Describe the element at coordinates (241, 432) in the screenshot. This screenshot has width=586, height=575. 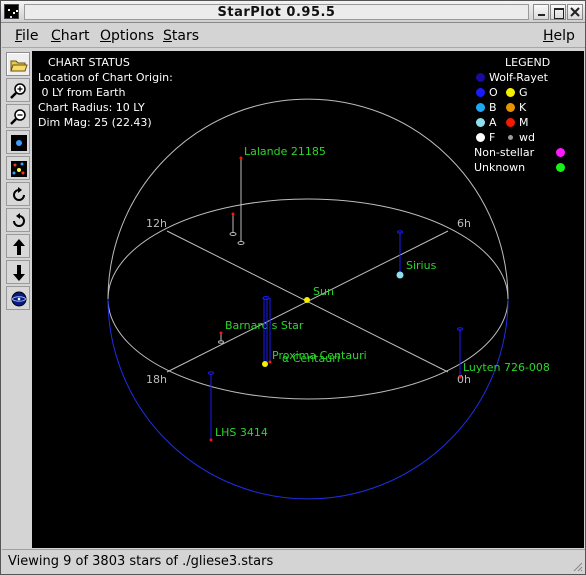
I see `star-label: LHS 3414` at that location.